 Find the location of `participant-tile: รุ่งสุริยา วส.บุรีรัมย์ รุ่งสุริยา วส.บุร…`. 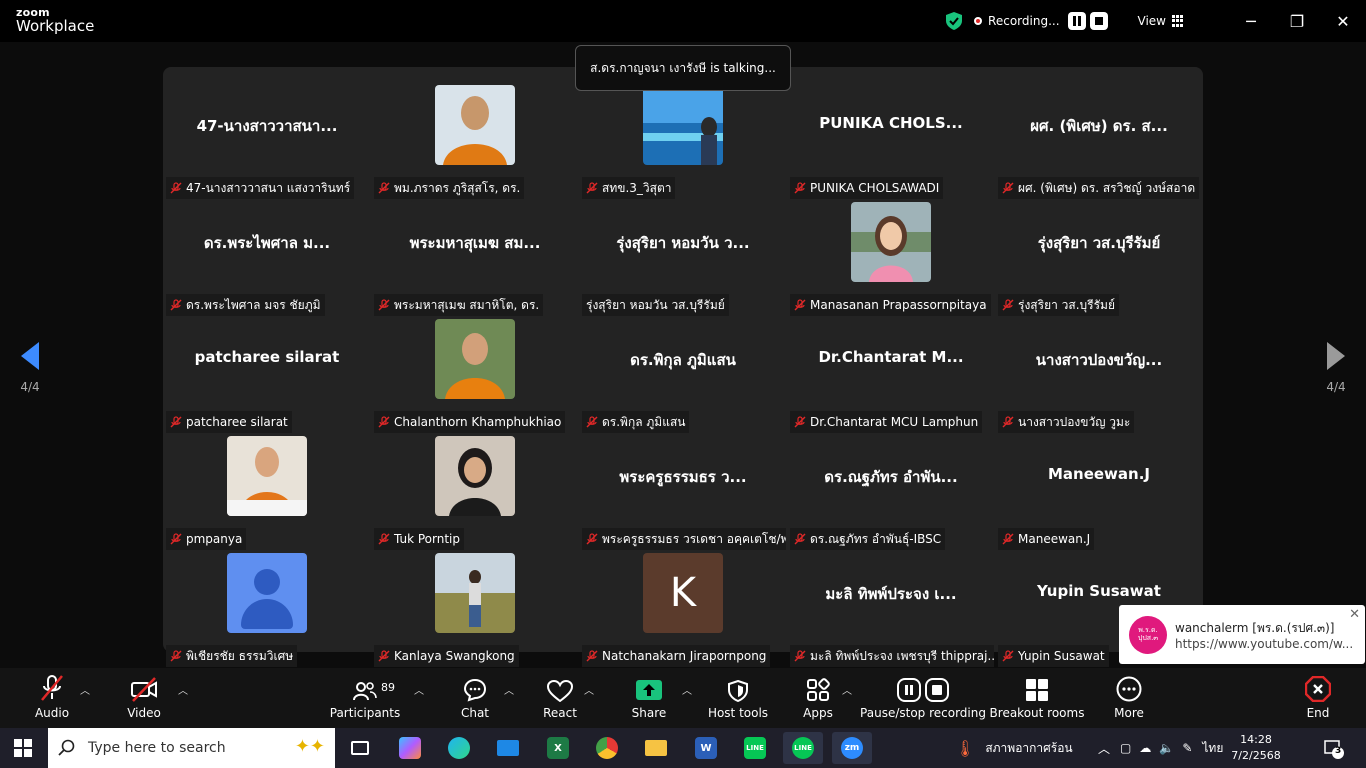

participant-tile: รุ่งสุริยา วส.บุรีรัมย์ รุ่งสุริยา วส.บุร… is located at coordinates (1099, 259).